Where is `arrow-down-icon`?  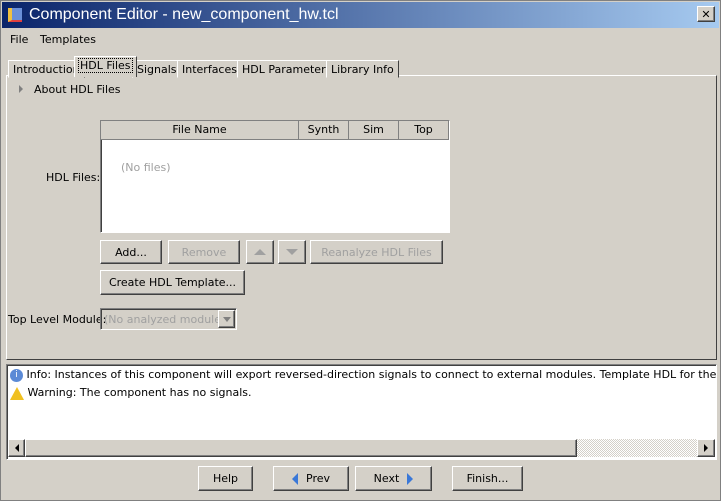
arrow-down-icon is located at coordinates (292, 252).